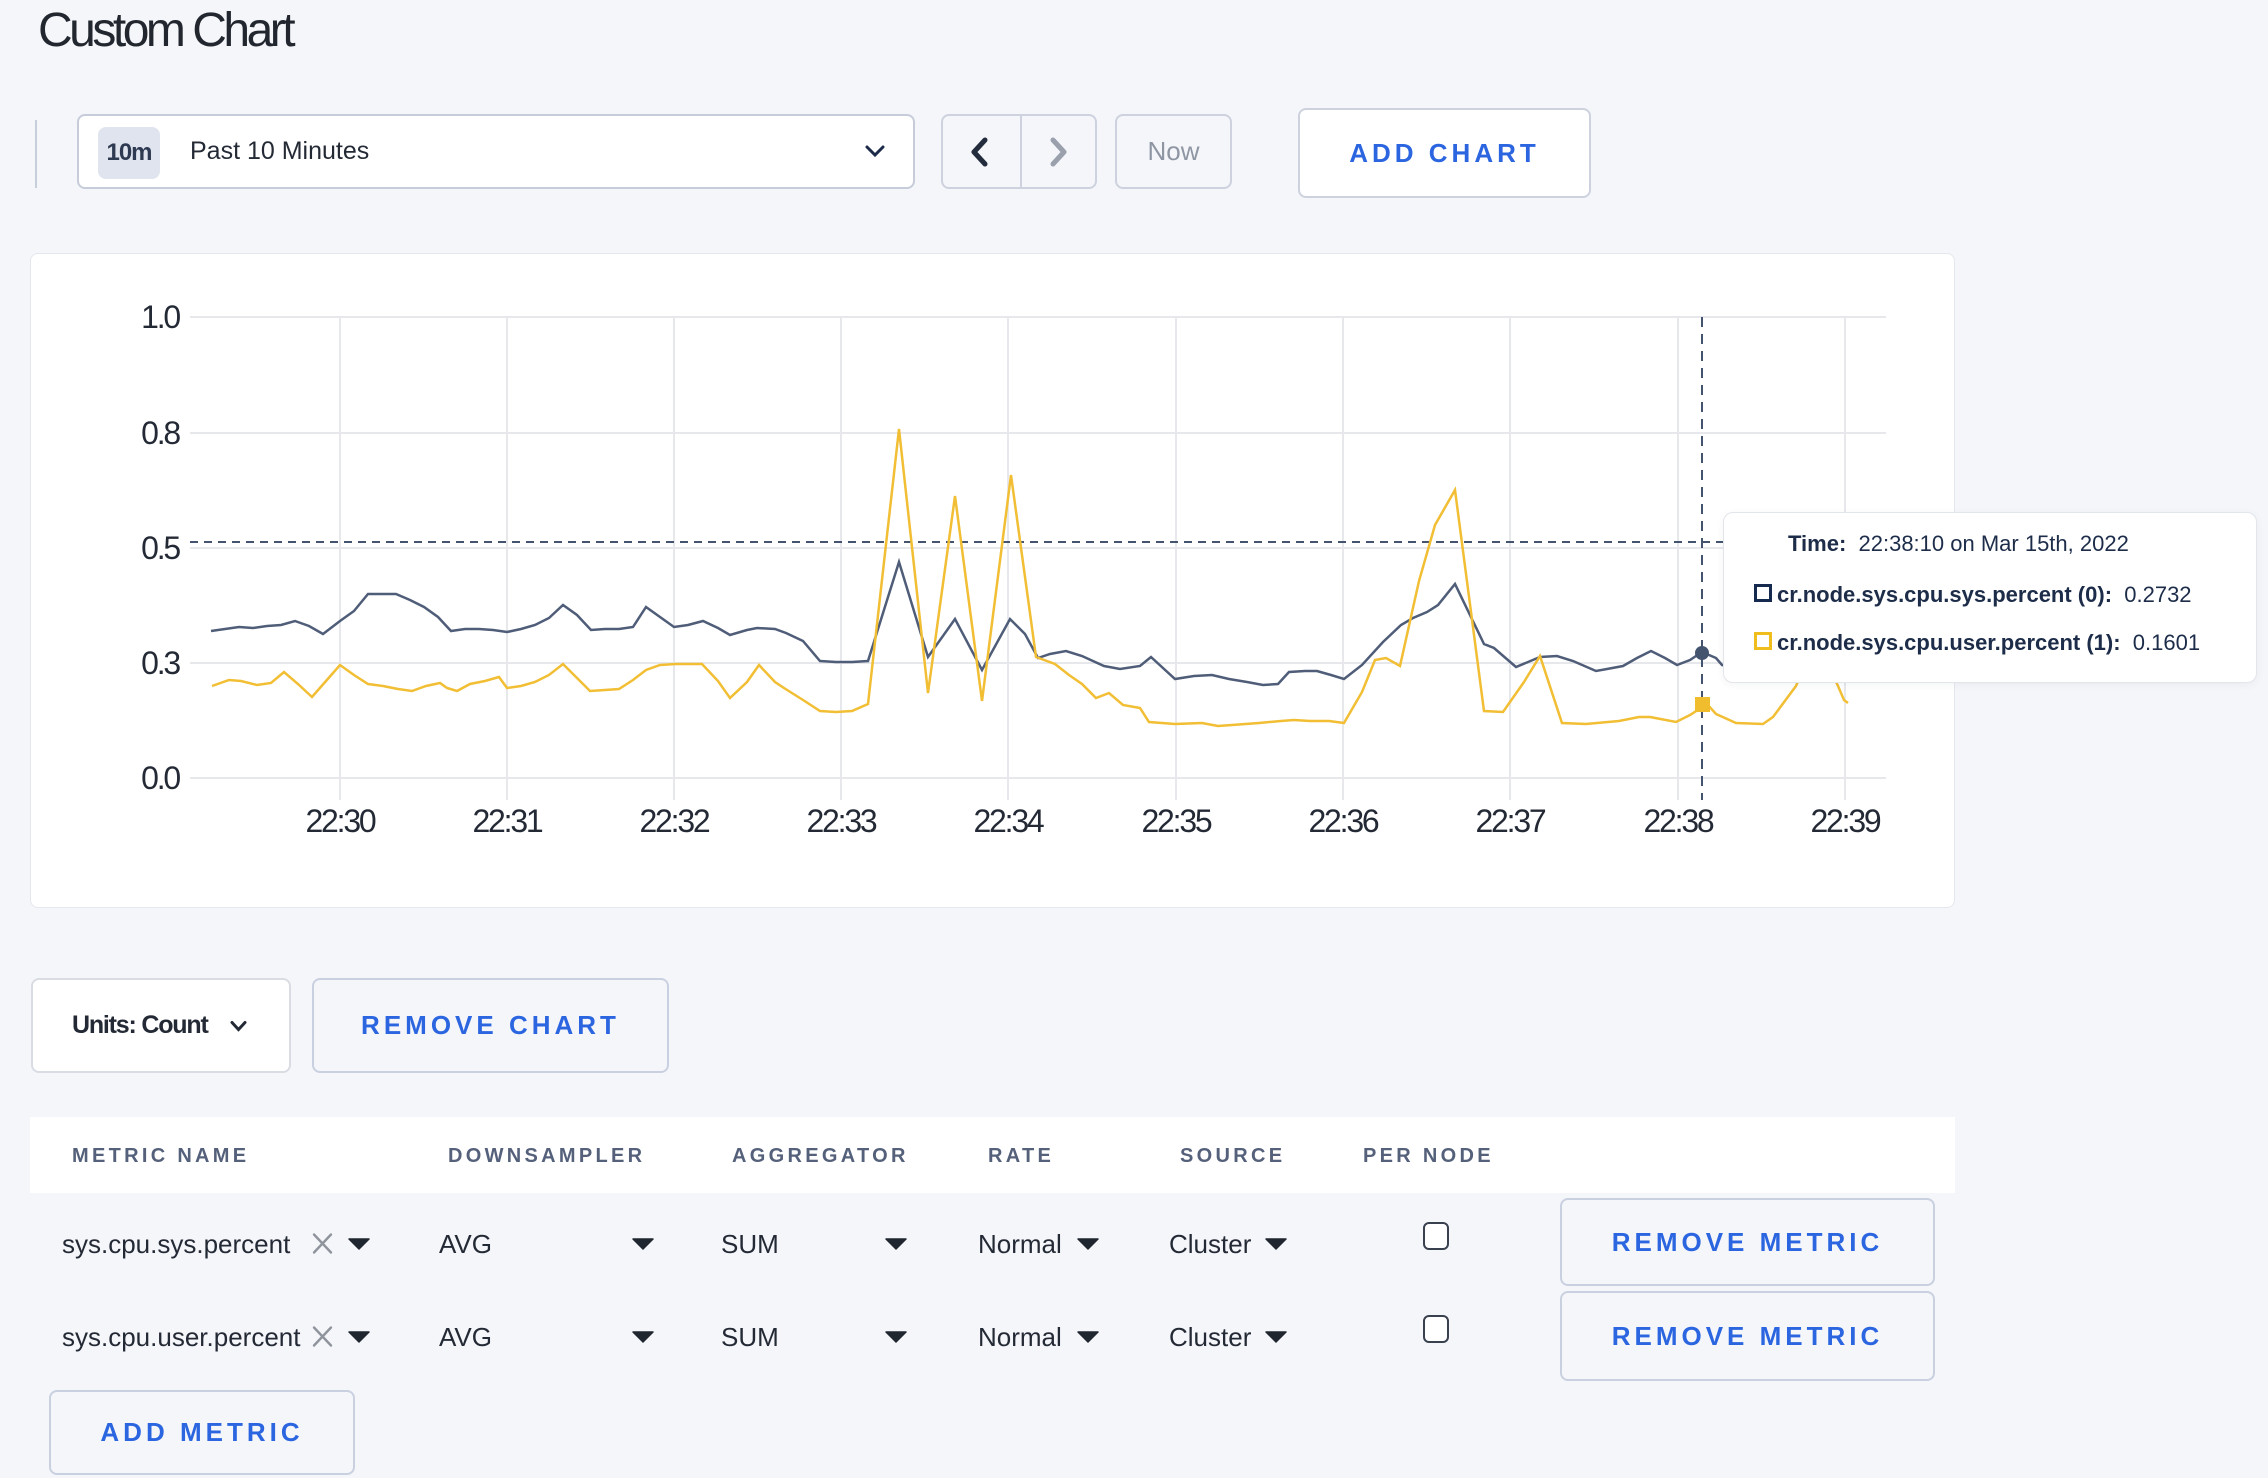 This screenshot has width=2268, height=1478. Describe the element at coordinates (160, 317) in the screenshot. I see `svg-text: 1.0` at that location.